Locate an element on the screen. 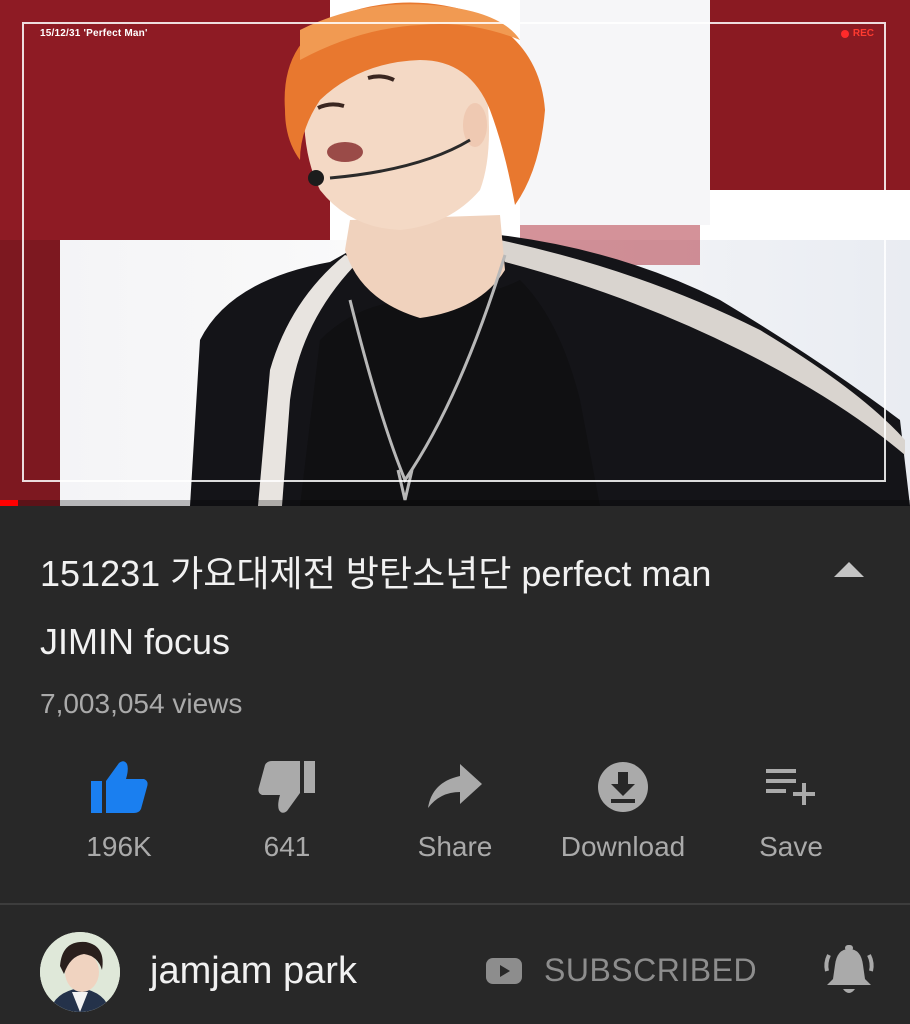 The image size is (910, 1024). download-icon is located at coordinates (623, 787).